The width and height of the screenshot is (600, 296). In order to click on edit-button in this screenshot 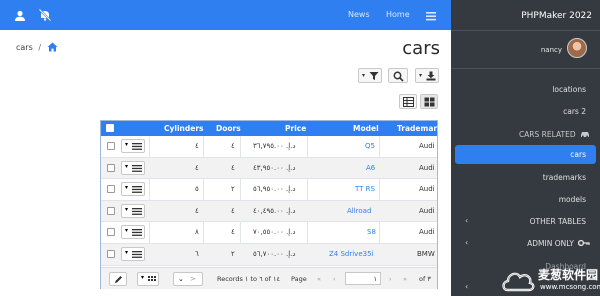, I will do `click(118, 279)`.